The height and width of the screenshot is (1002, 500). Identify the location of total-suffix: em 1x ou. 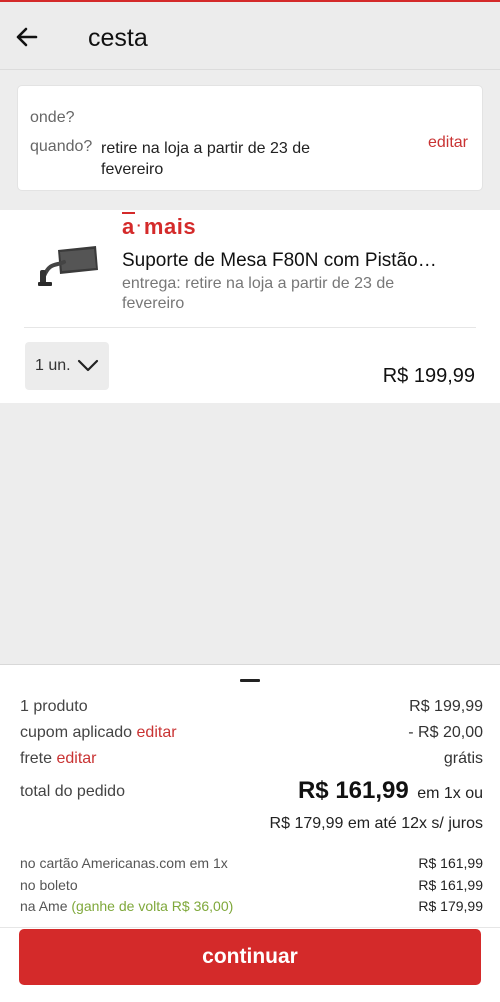
(450, 793).